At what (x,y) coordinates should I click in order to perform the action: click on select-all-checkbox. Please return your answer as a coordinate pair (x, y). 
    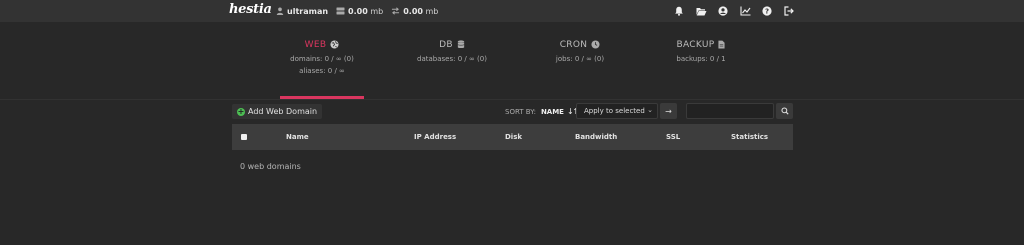
    Looking at the image, I should click on (244, 137).